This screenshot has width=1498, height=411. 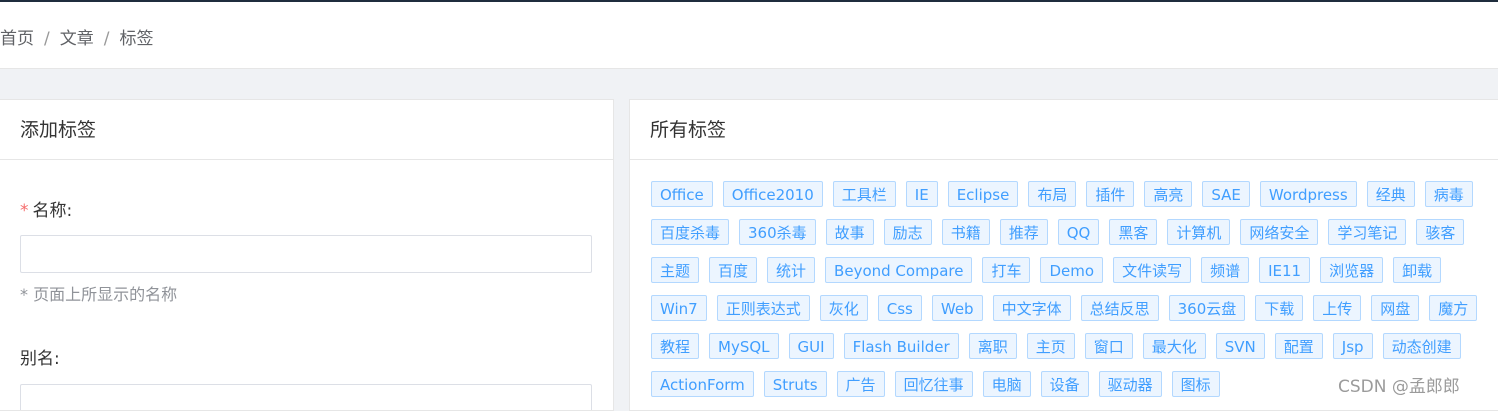 What do you see at coordinates (1072, 270) in the screenshot?
I see `tag-chip: Demo` at bounding box center [1072, 270].